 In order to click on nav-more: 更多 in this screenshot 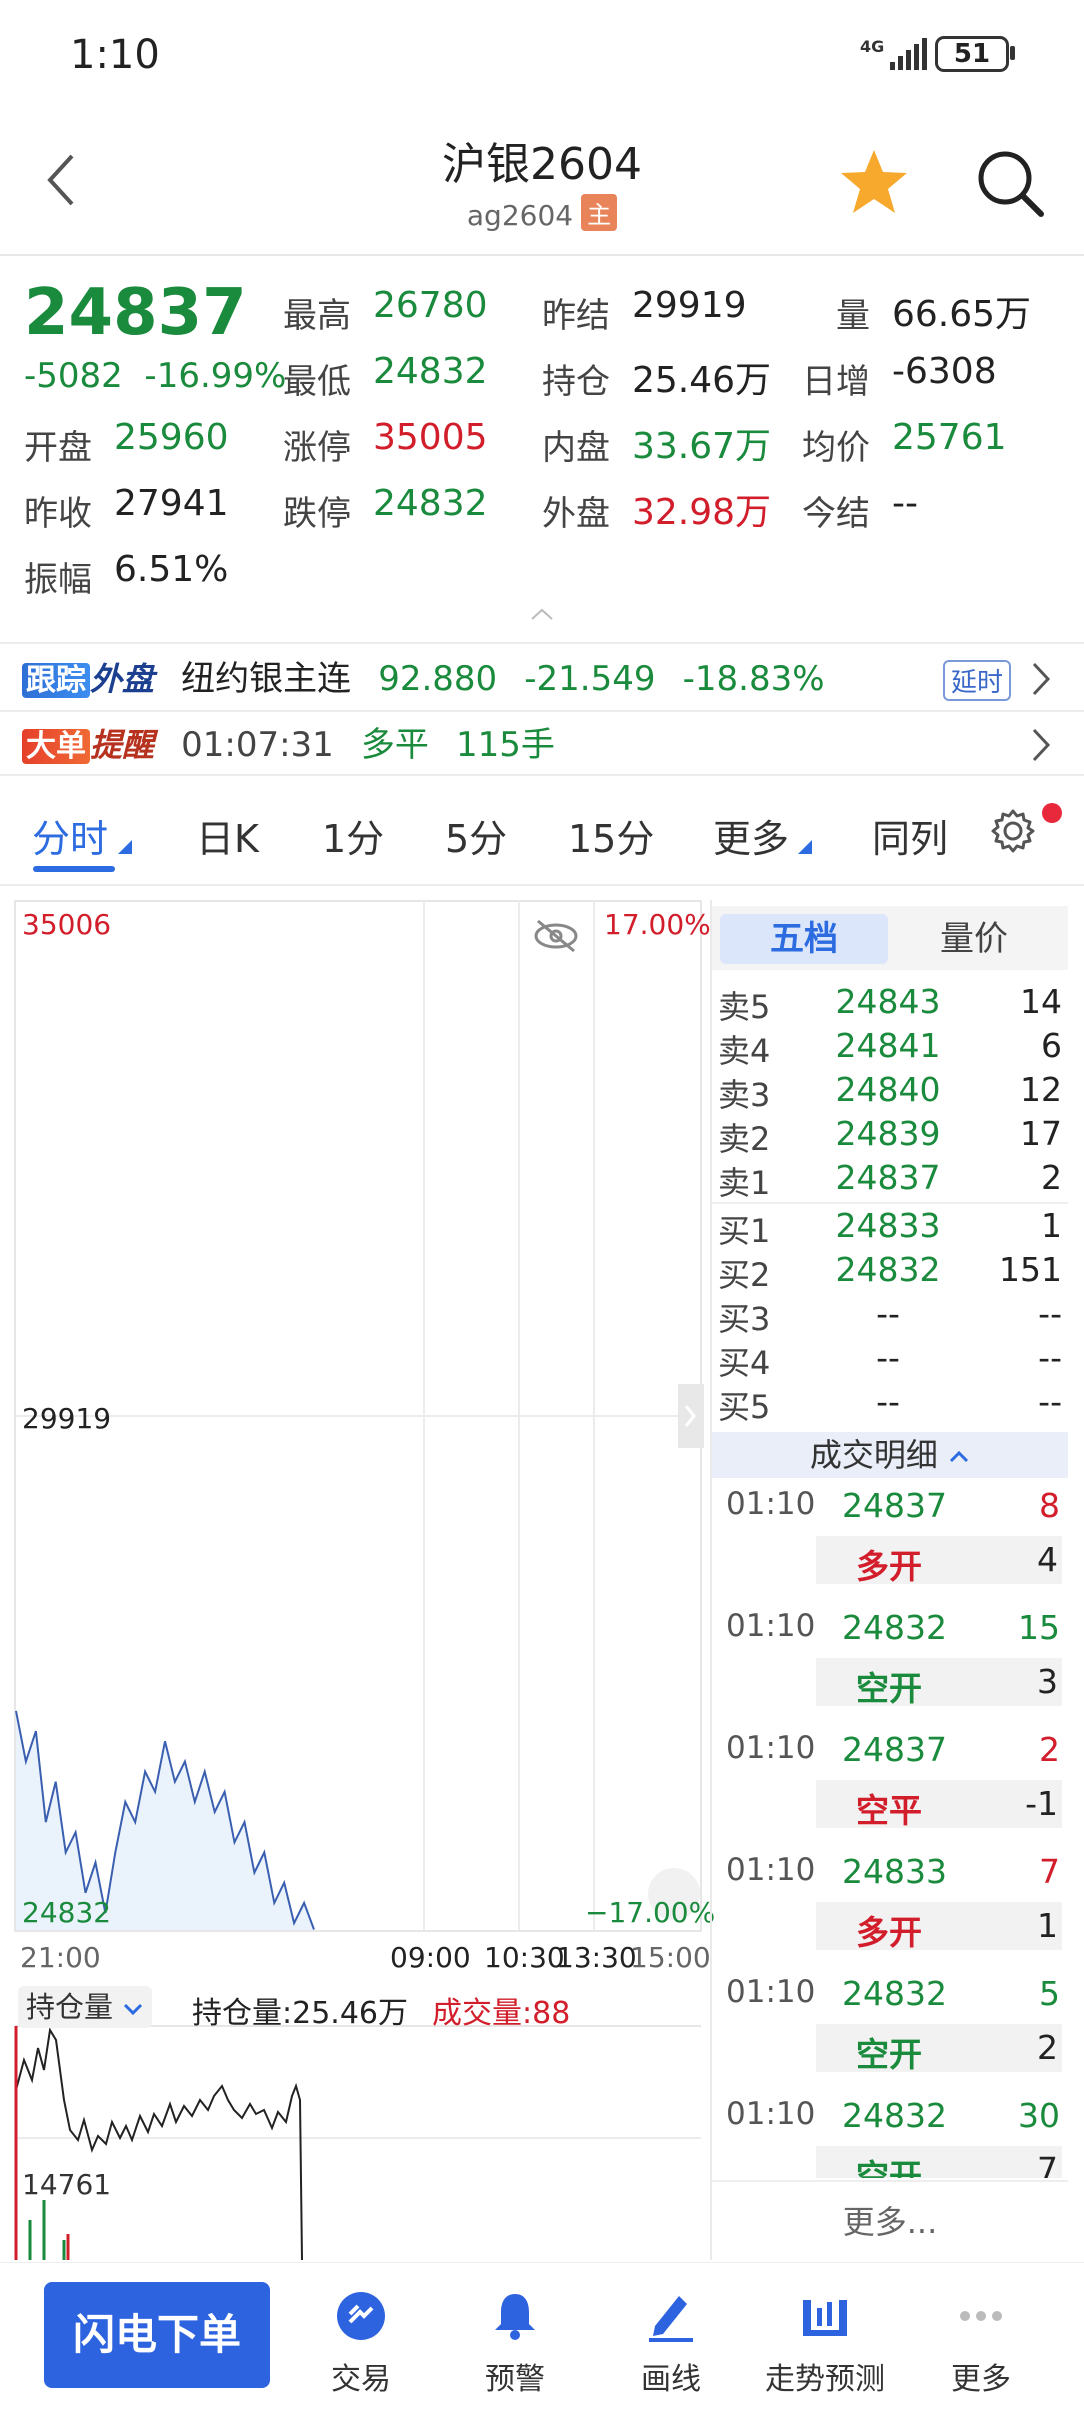, I will do `click(981, 2344)`.